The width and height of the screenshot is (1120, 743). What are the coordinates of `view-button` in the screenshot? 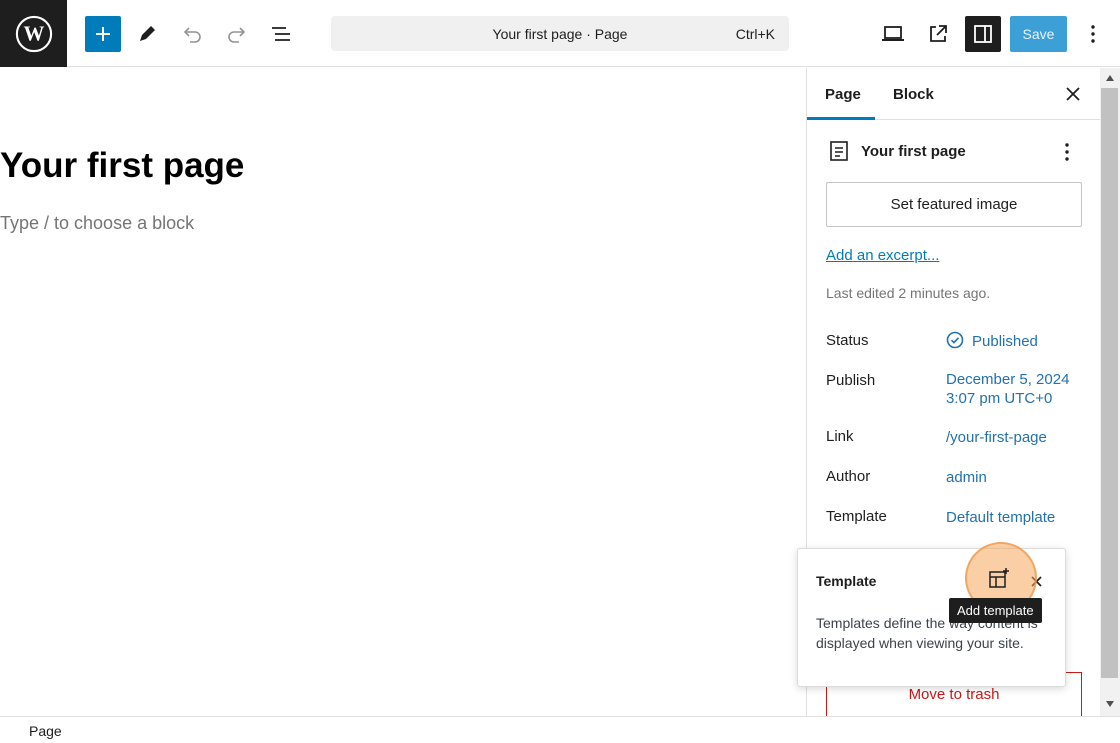 It's located at (893, 34).